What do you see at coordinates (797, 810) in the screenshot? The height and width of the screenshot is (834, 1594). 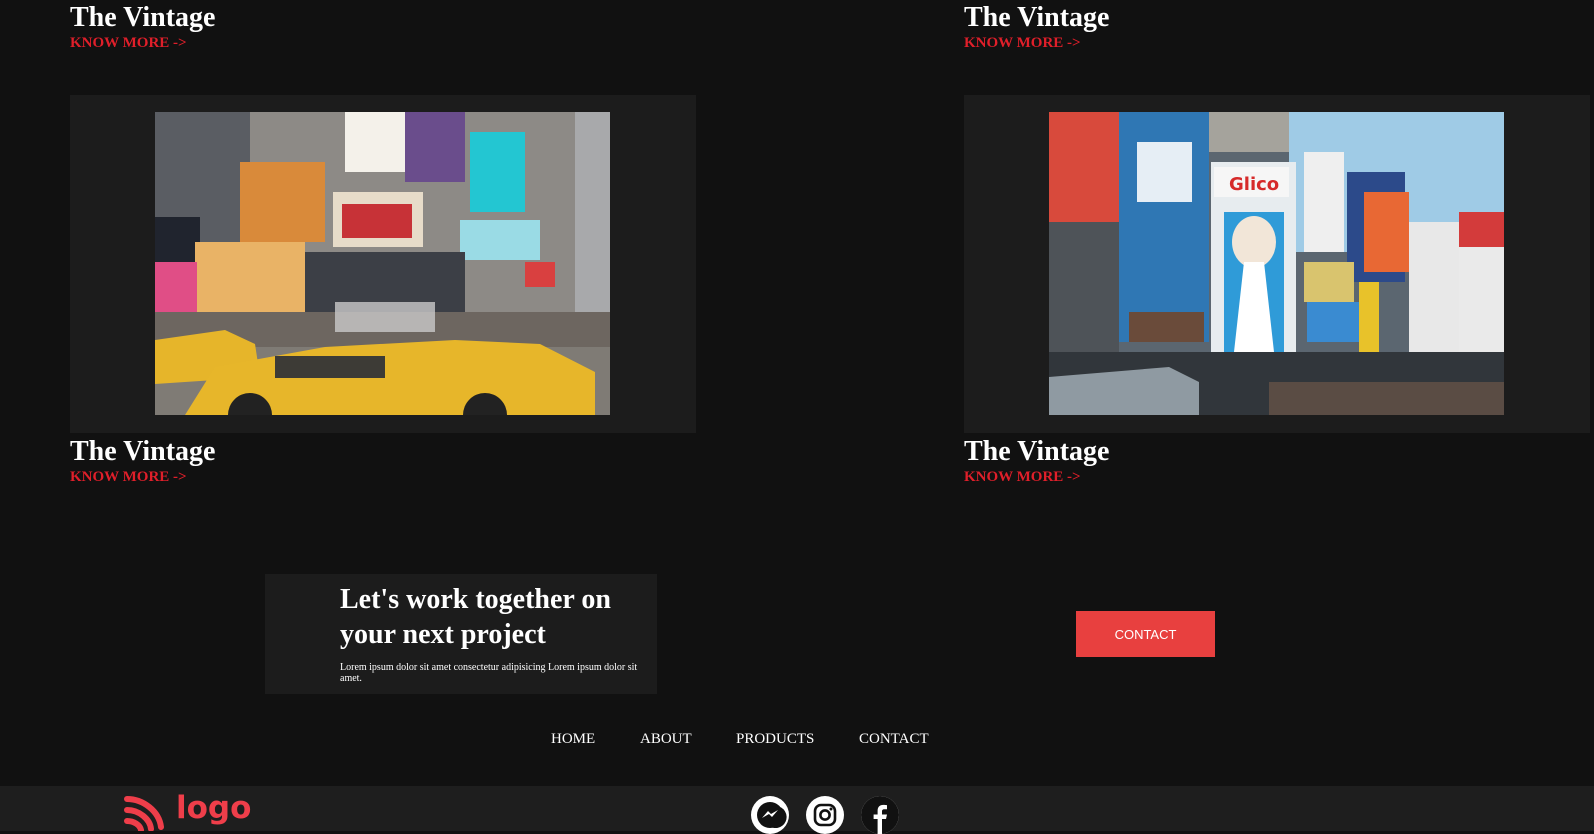 I see `footer: logo` at bounding box center [797, 810].